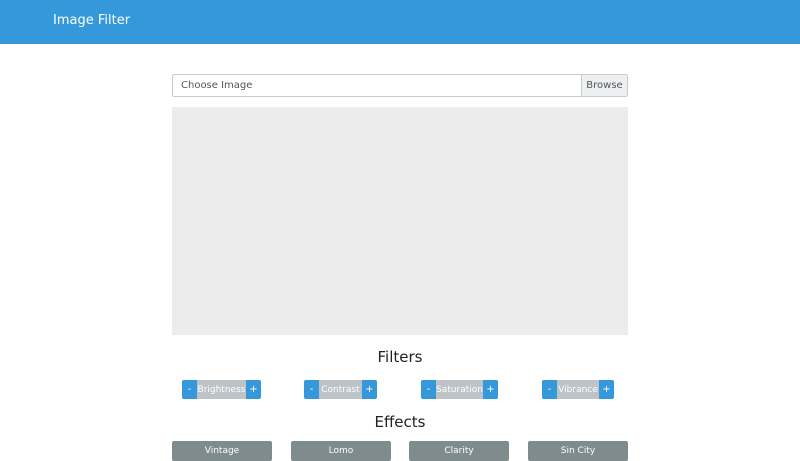 The image size is (800, 461). What do you see at coordinates (428, 389) in the screenshot?
I see `saturation-decrease-button: -` at bounding box center [428, 389].